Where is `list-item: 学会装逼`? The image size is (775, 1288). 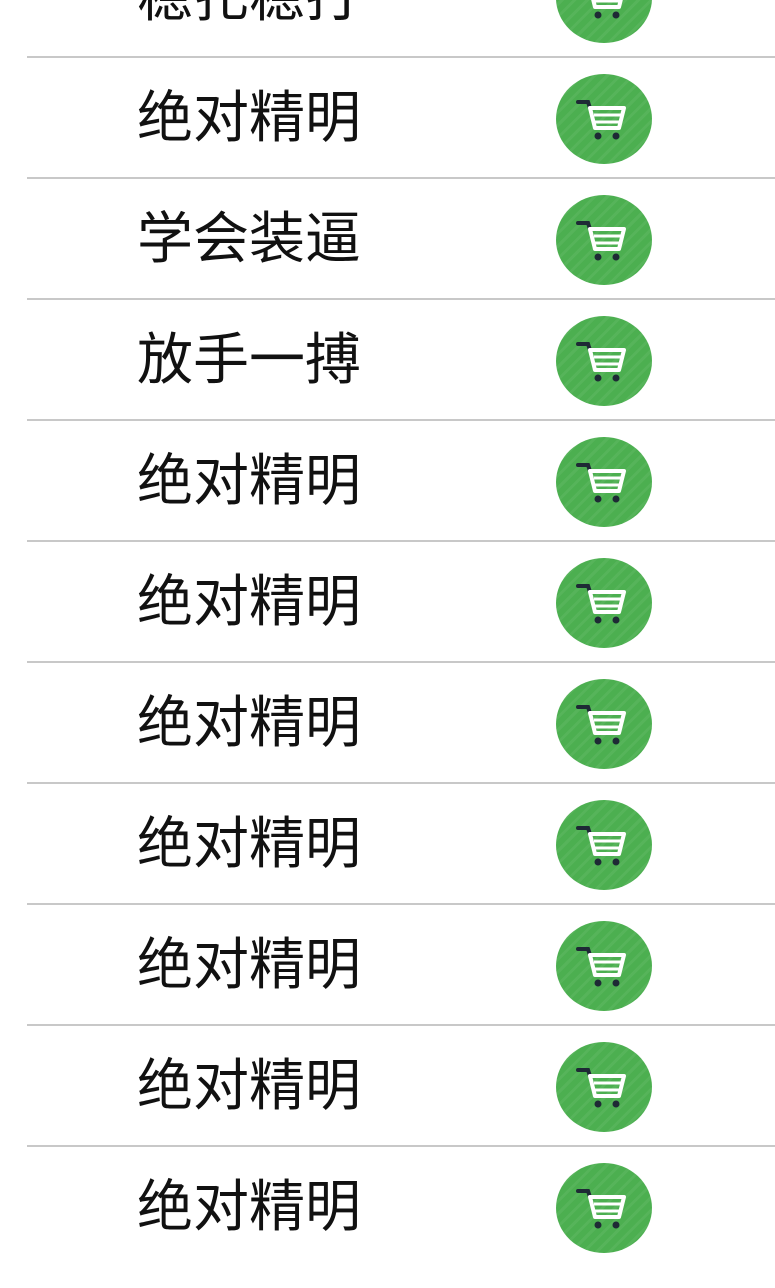 list-item: 学会装逼 is located at coordinates (387, 239).